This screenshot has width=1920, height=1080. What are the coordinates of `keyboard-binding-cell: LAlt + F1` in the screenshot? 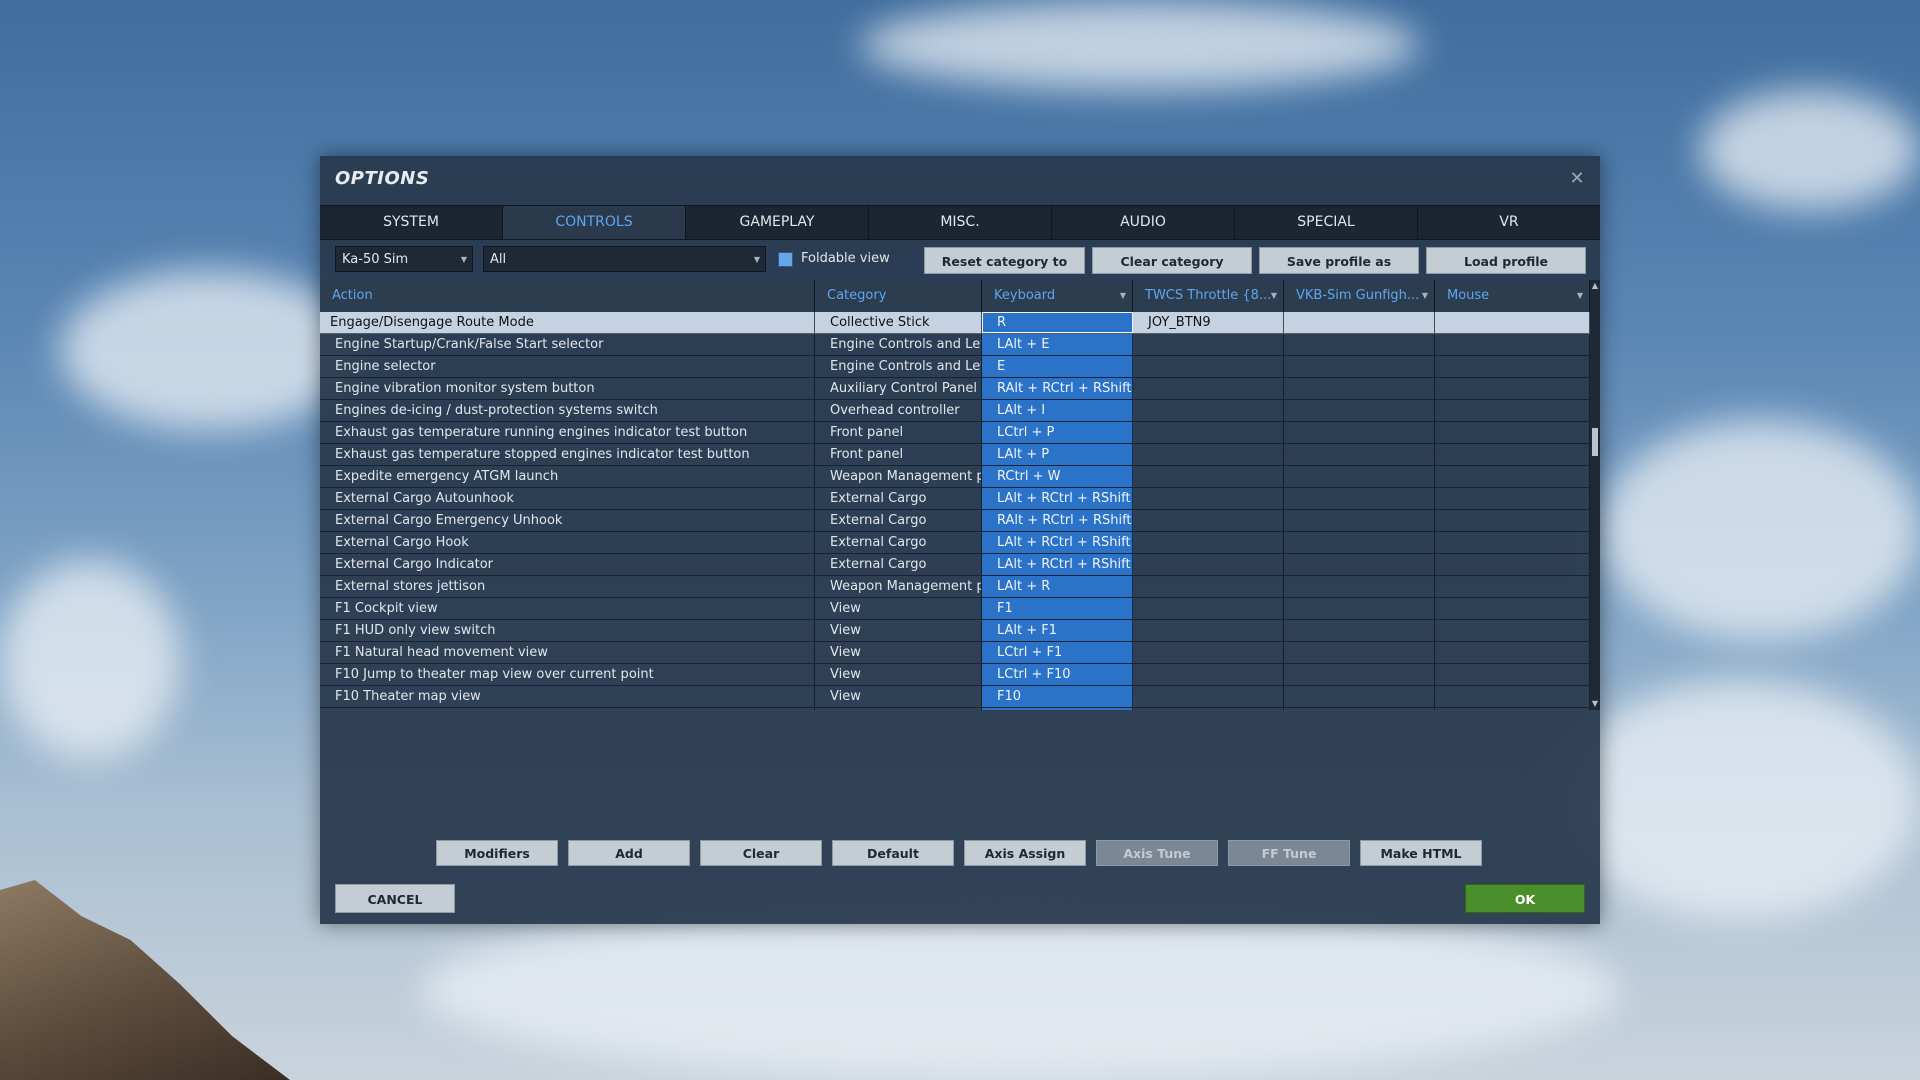 It's located at (1057, 630).